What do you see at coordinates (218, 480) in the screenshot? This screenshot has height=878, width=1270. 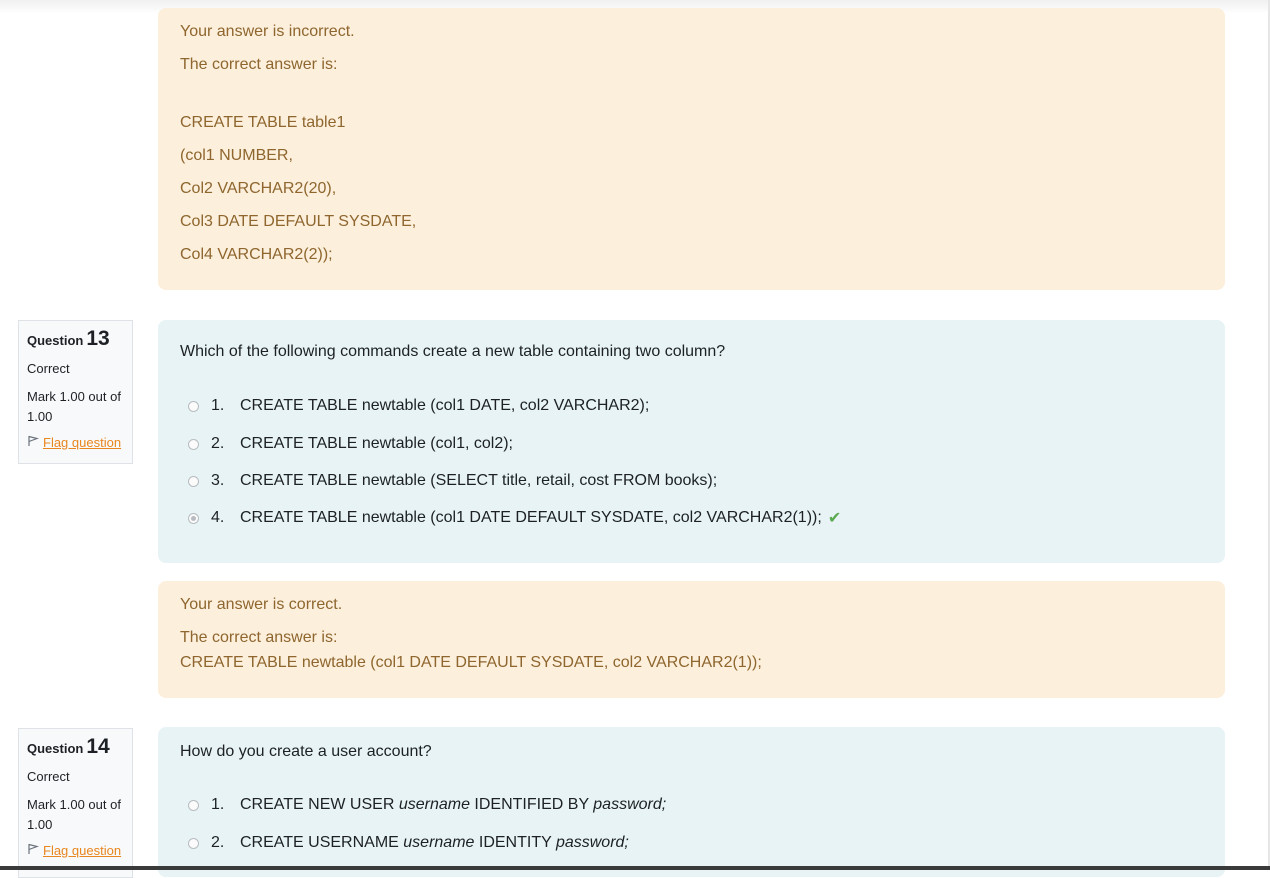 I see `option-number: 3.` at bounding box center [218, 480].